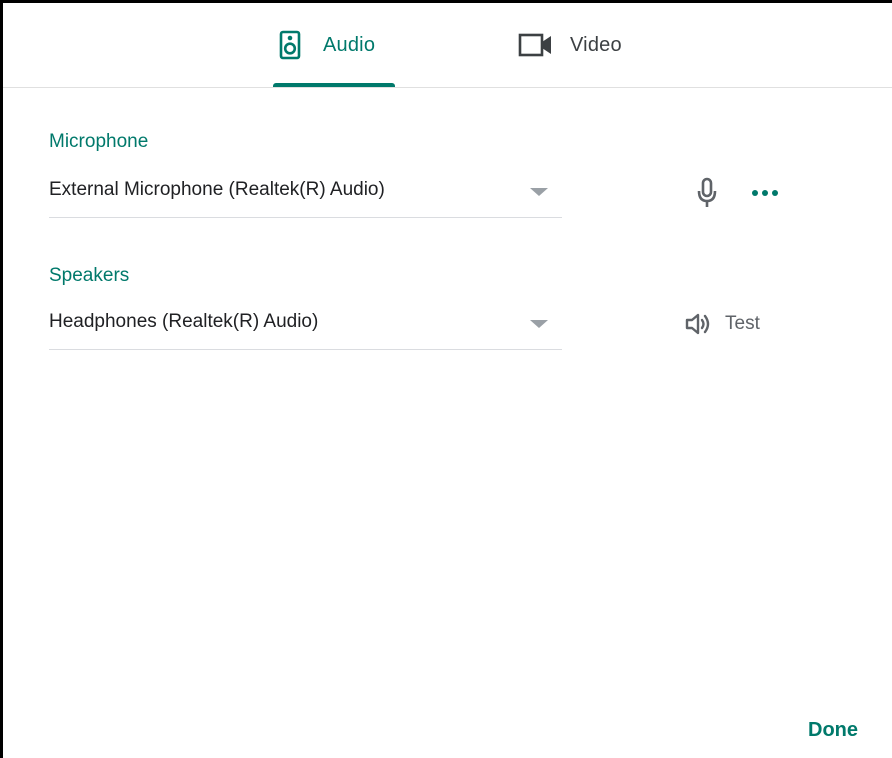  I want to click on tab-audio: Audio, so click(334, 45).